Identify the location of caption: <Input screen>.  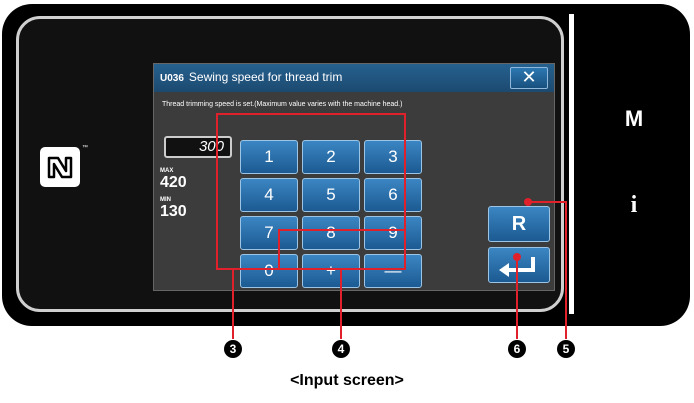
(347, 380).